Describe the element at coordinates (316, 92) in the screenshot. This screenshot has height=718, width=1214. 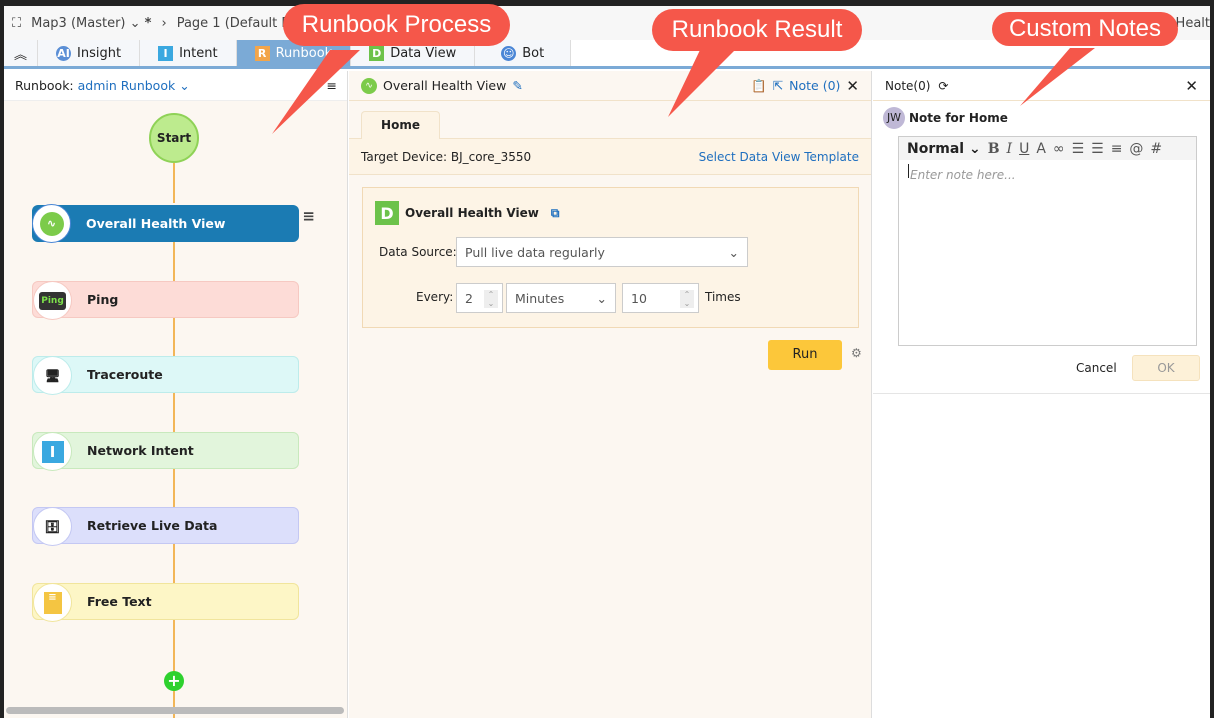
I see `pointer-process` at that location.